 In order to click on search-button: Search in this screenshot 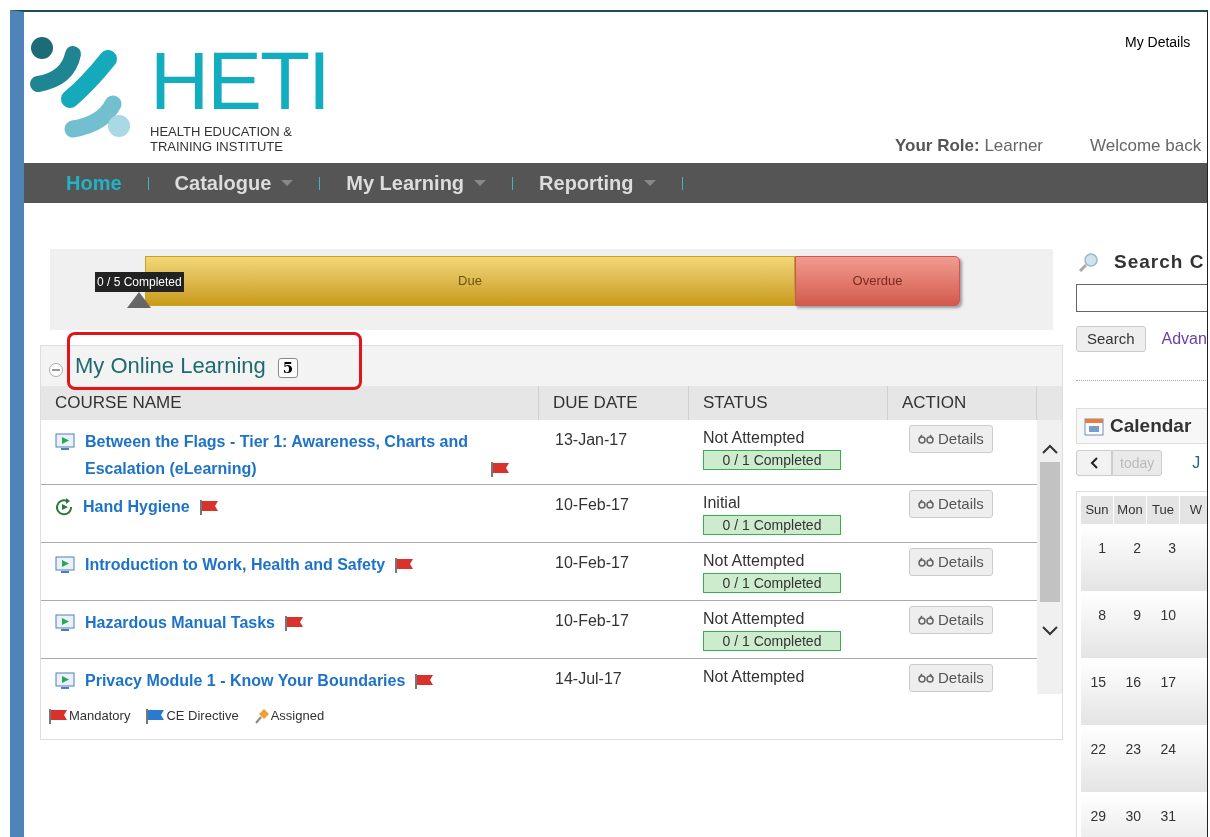, I will do `click(1111, 339)`.